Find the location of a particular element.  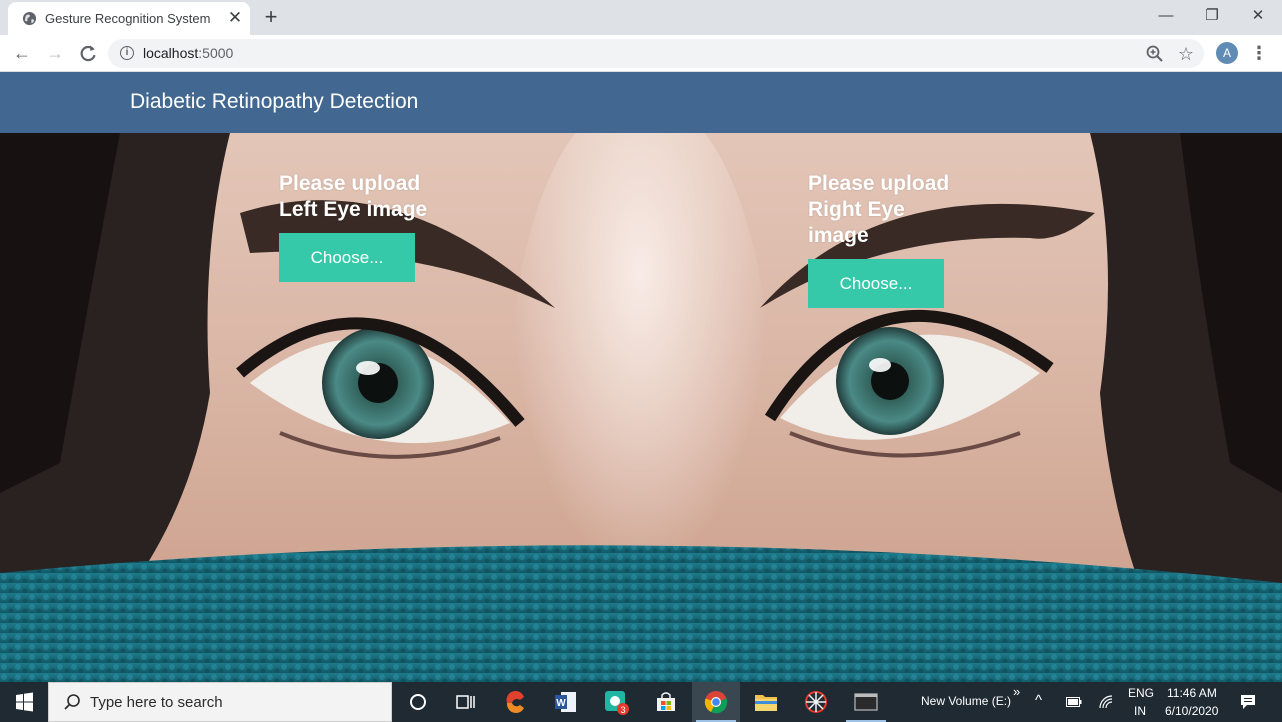

profile-avatar: A is located at coordinates (1227, 53).